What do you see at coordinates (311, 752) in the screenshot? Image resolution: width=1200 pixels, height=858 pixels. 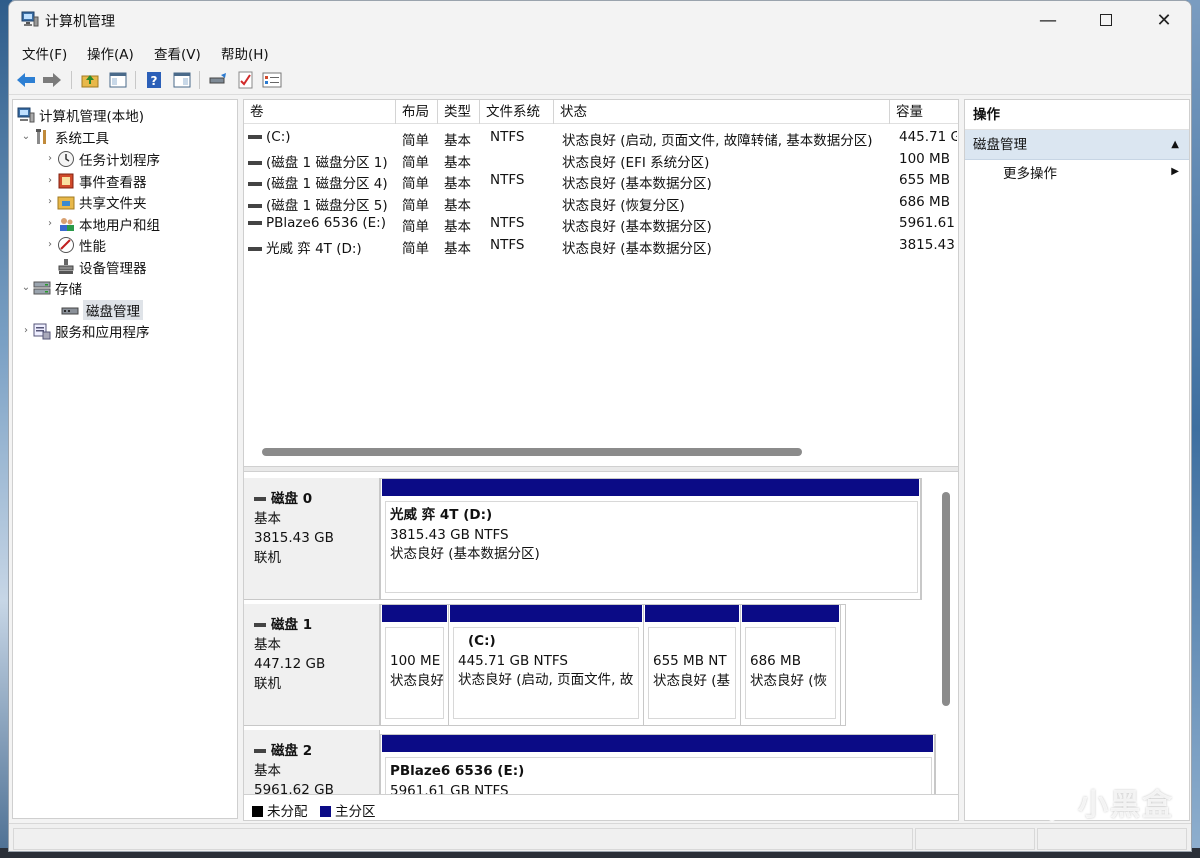 I see `disk-name: 磁盘 2` at bounding box center [311, 752].